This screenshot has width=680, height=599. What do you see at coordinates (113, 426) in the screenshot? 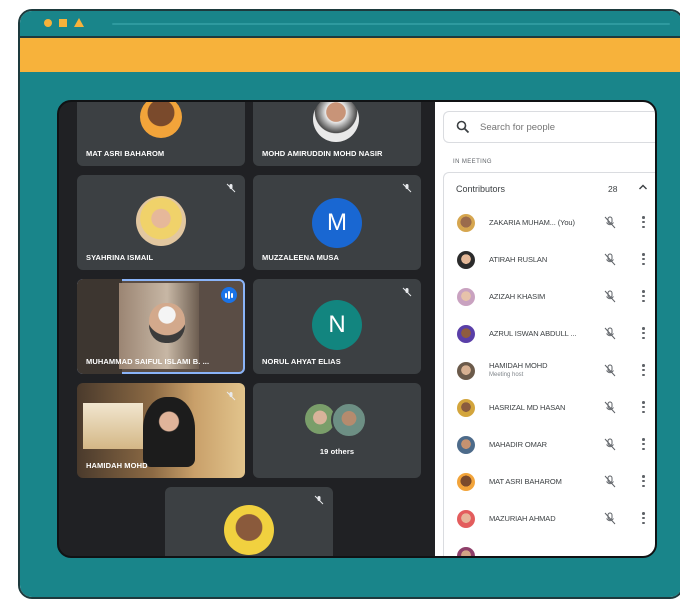
I see `banner-background` at bounding box center [113, 426].